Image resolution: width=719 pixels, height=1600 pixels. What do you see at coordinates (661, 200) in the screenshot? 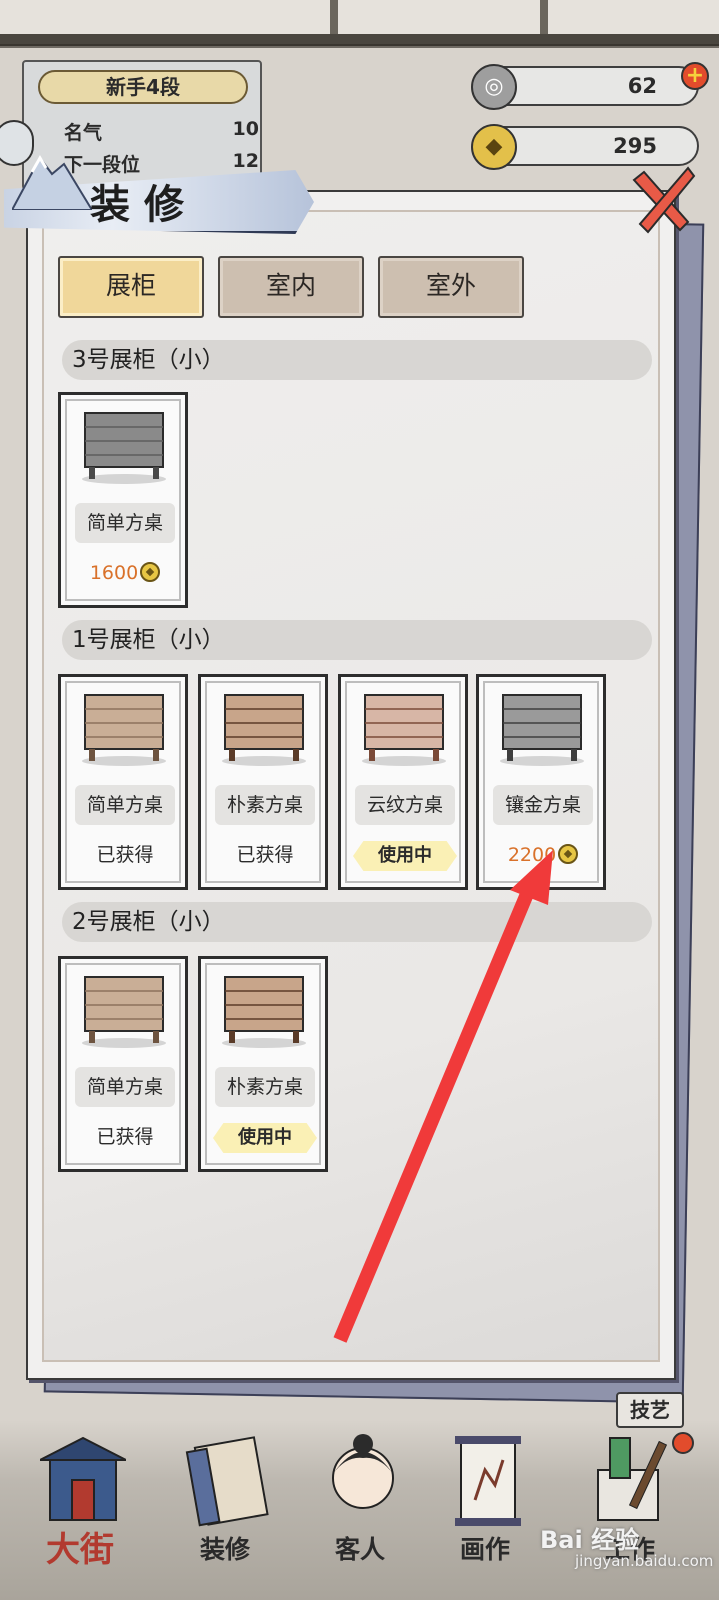
I see `close-icon` at bounding box center [661, 200].